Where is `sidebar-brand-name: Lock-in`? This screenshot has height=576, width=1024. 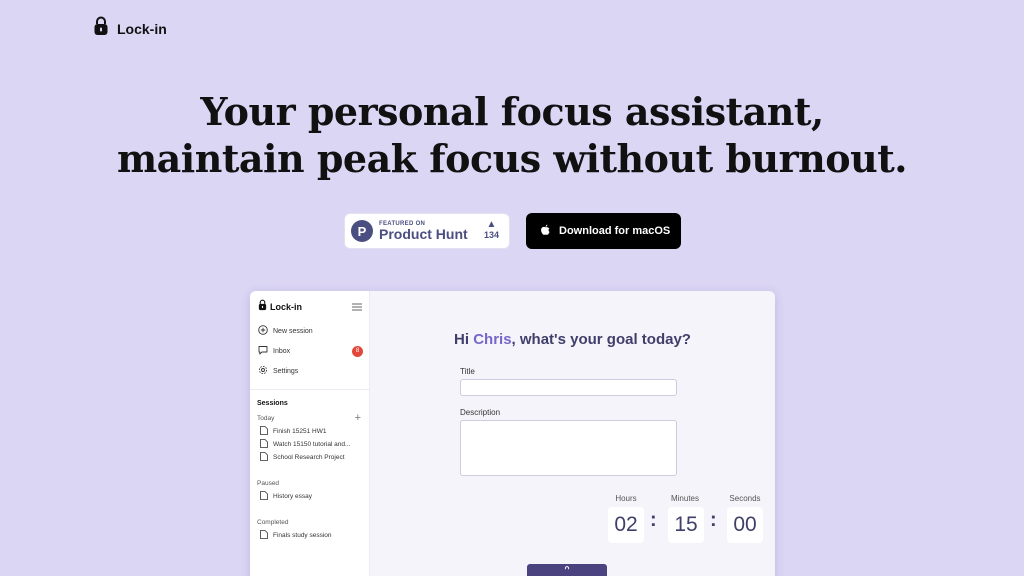 sidebar-brand-name: Lock-in is located at coordinates (286, 307).